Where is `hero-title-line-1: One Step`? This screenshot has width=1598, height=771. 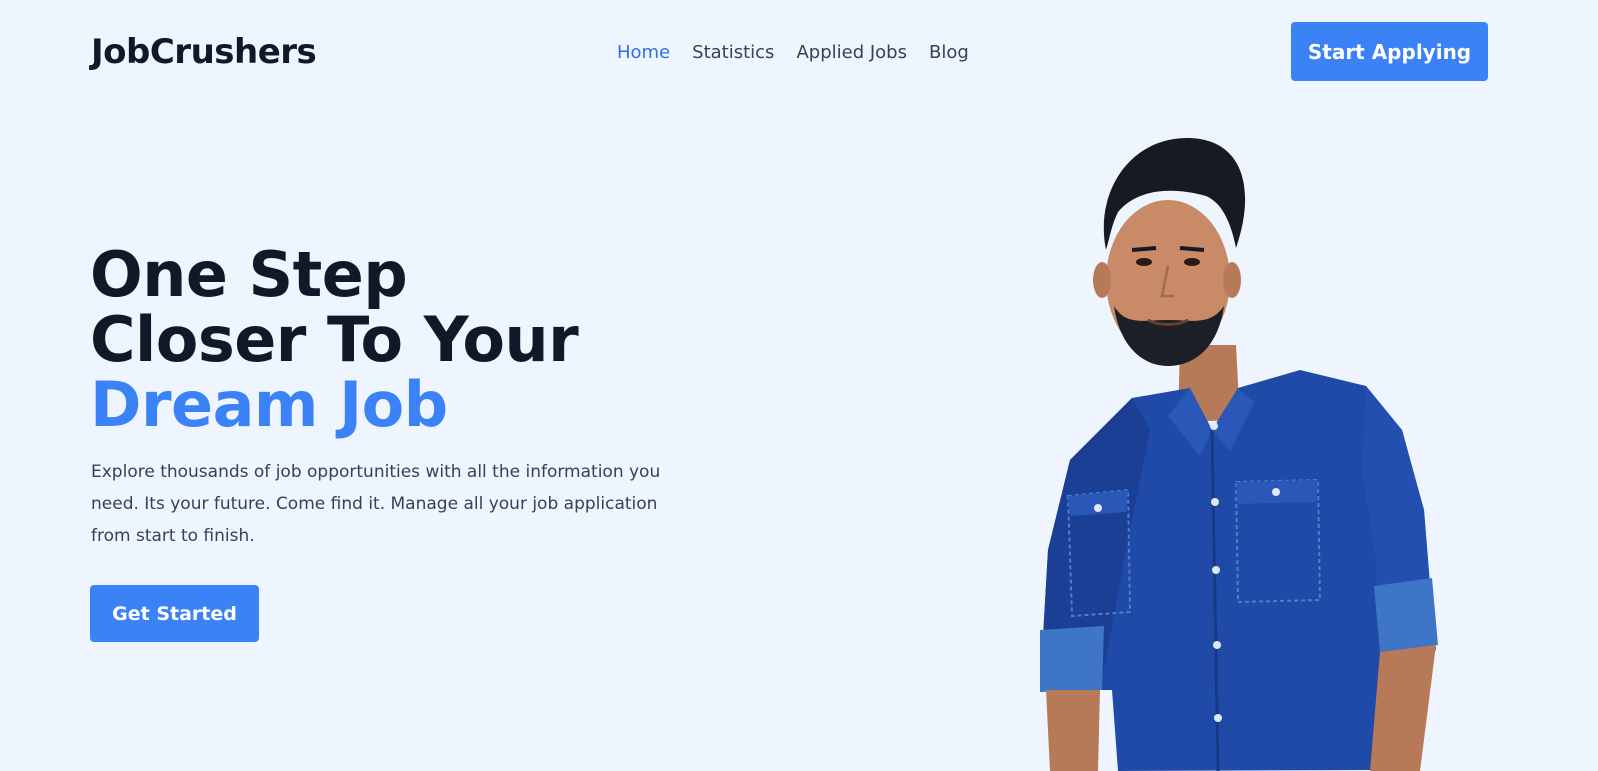
hero-title-line-1: One Step is located at coordinates (249, 274).